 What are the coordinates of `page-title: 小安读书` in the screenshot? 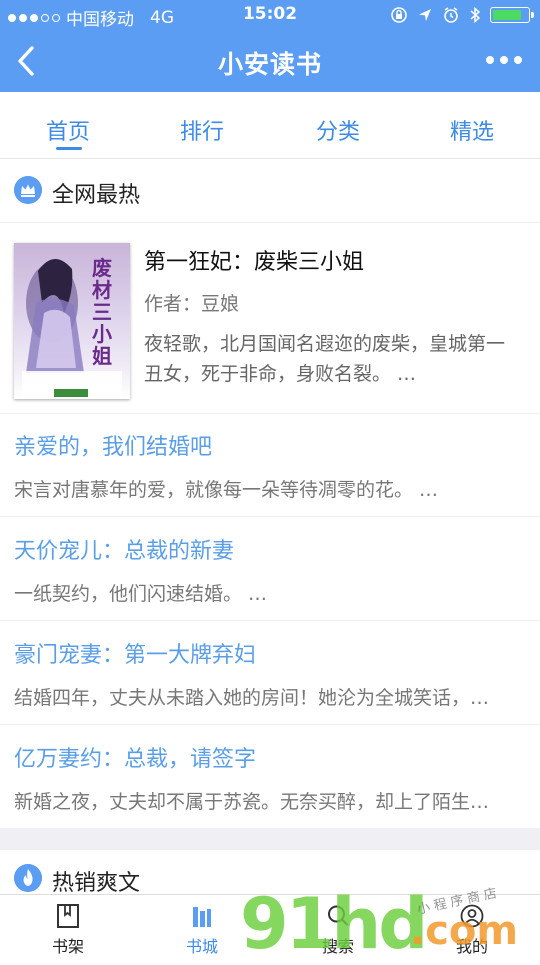 It's located at (269, 64).